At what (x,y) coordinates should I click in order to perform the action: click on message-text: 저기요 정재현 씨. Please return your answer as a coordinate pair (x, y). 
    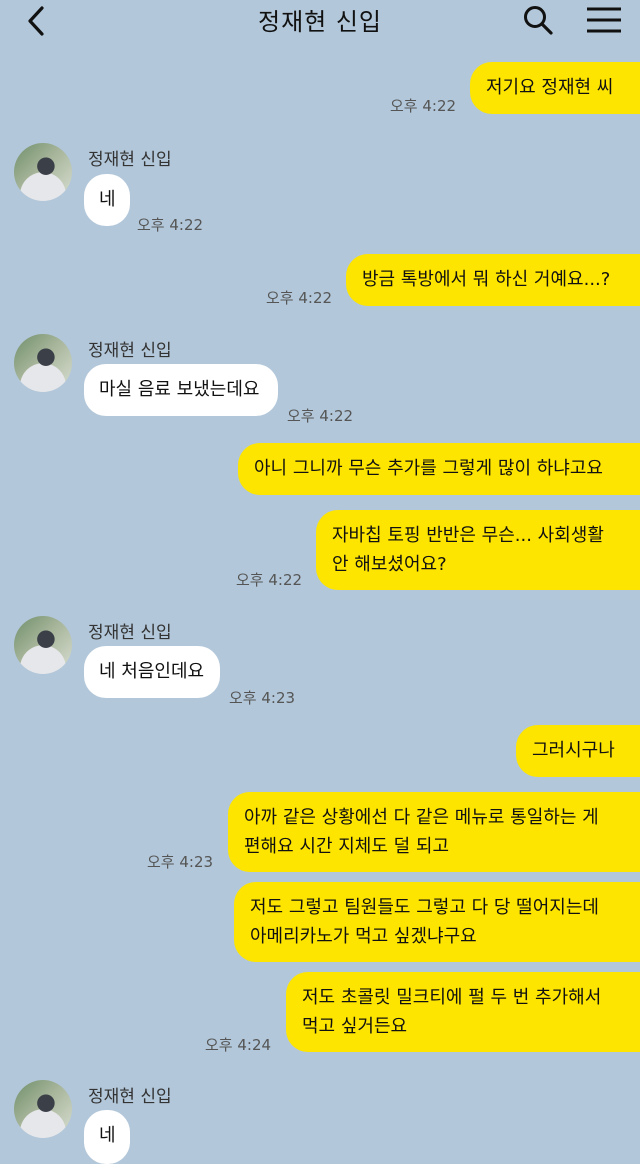
    Looking at the image, I should click on (550, 87).